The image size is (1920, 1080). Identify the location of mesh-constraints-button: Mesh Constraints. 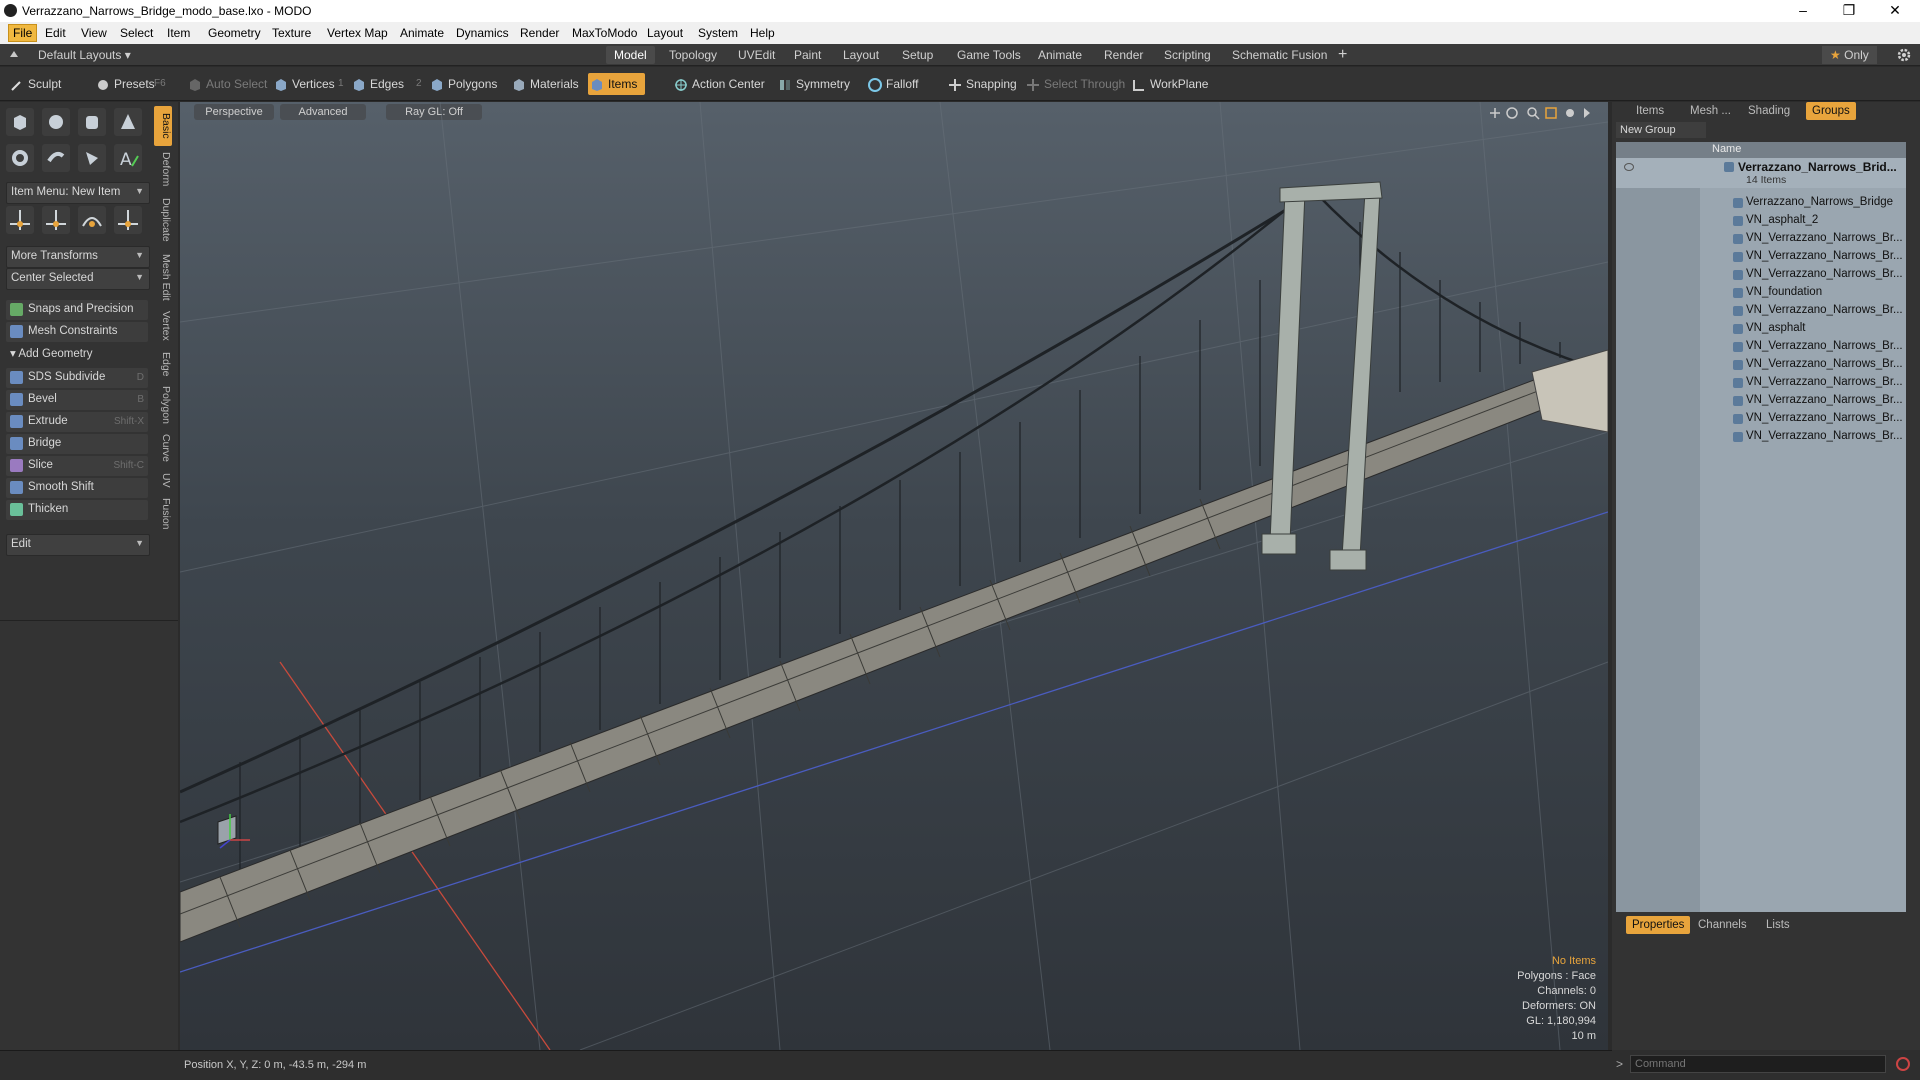
(77, 332).